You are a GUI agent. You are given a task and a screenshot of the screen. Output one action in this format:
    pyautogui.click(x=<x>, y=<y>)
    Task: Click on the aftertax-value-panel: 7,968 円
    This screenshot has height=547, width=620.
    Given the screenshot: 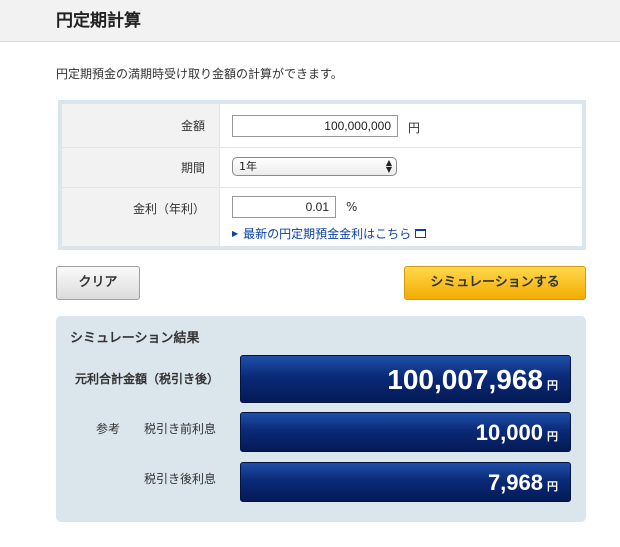 What is the action you would take?
    pyautogui.click(x=405, y=482)
    